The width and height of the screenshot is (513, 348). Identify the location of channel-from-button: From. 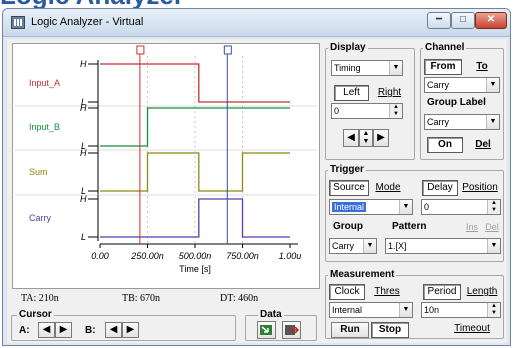
(443, 67).